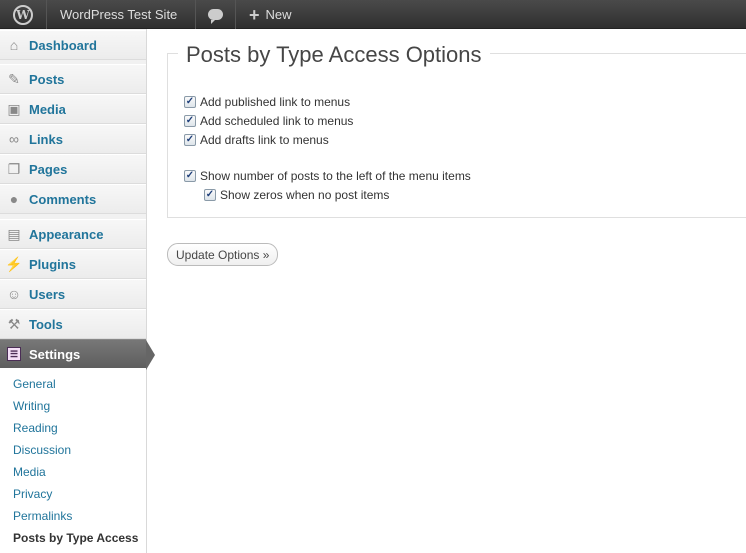 The height and width of the screenshot is (553, 746). I want to click on sidebar-item-label: Plugins, so click(52, 264).